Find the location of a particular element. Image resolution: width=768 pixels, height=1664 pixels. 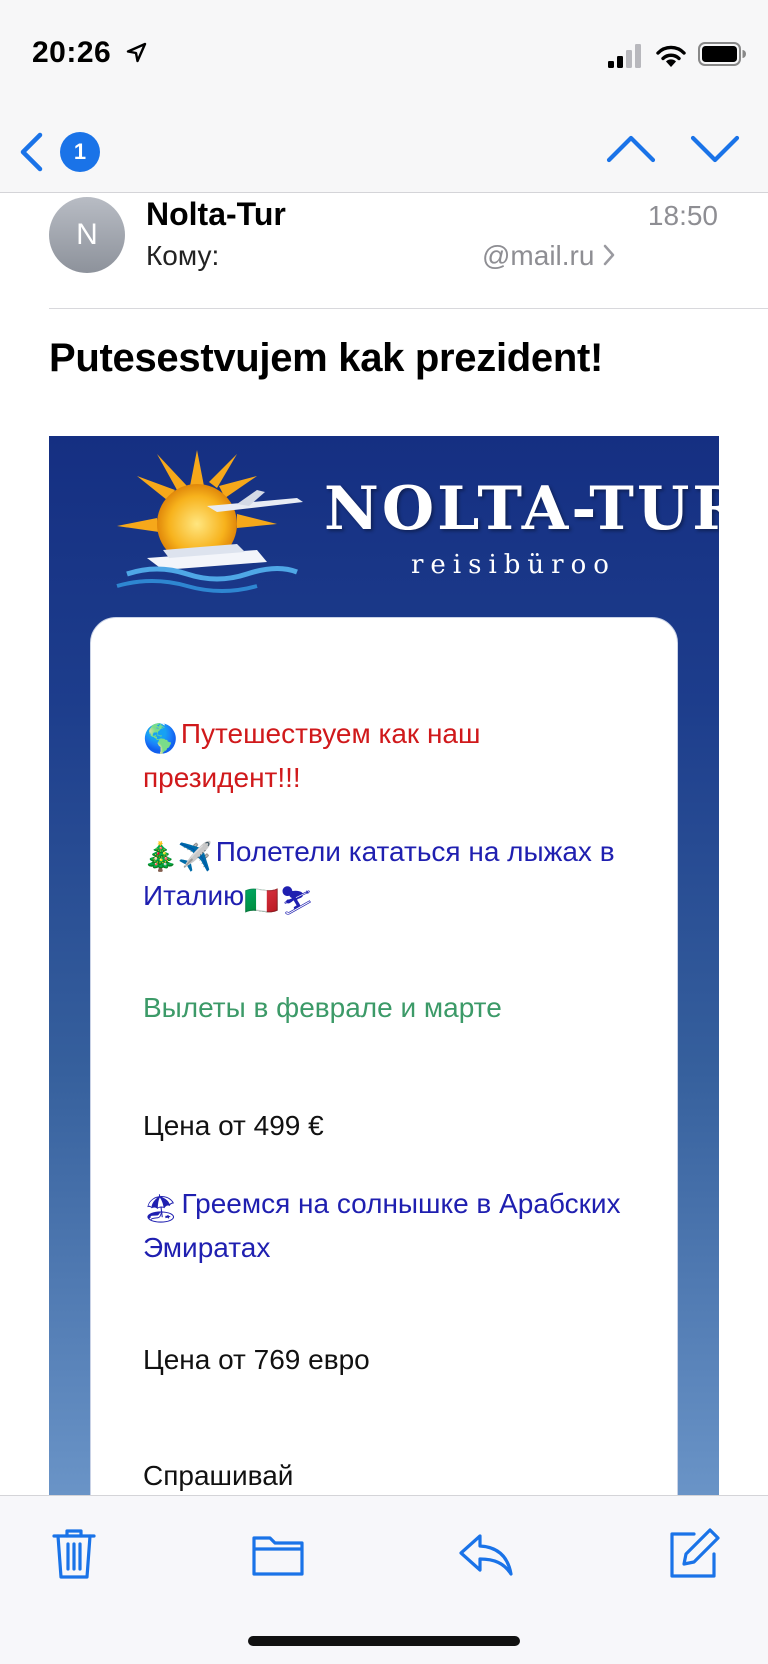

promo-headline: 🌎 Путешествуем как наш президент!!! is located at coordinates (383, 755).